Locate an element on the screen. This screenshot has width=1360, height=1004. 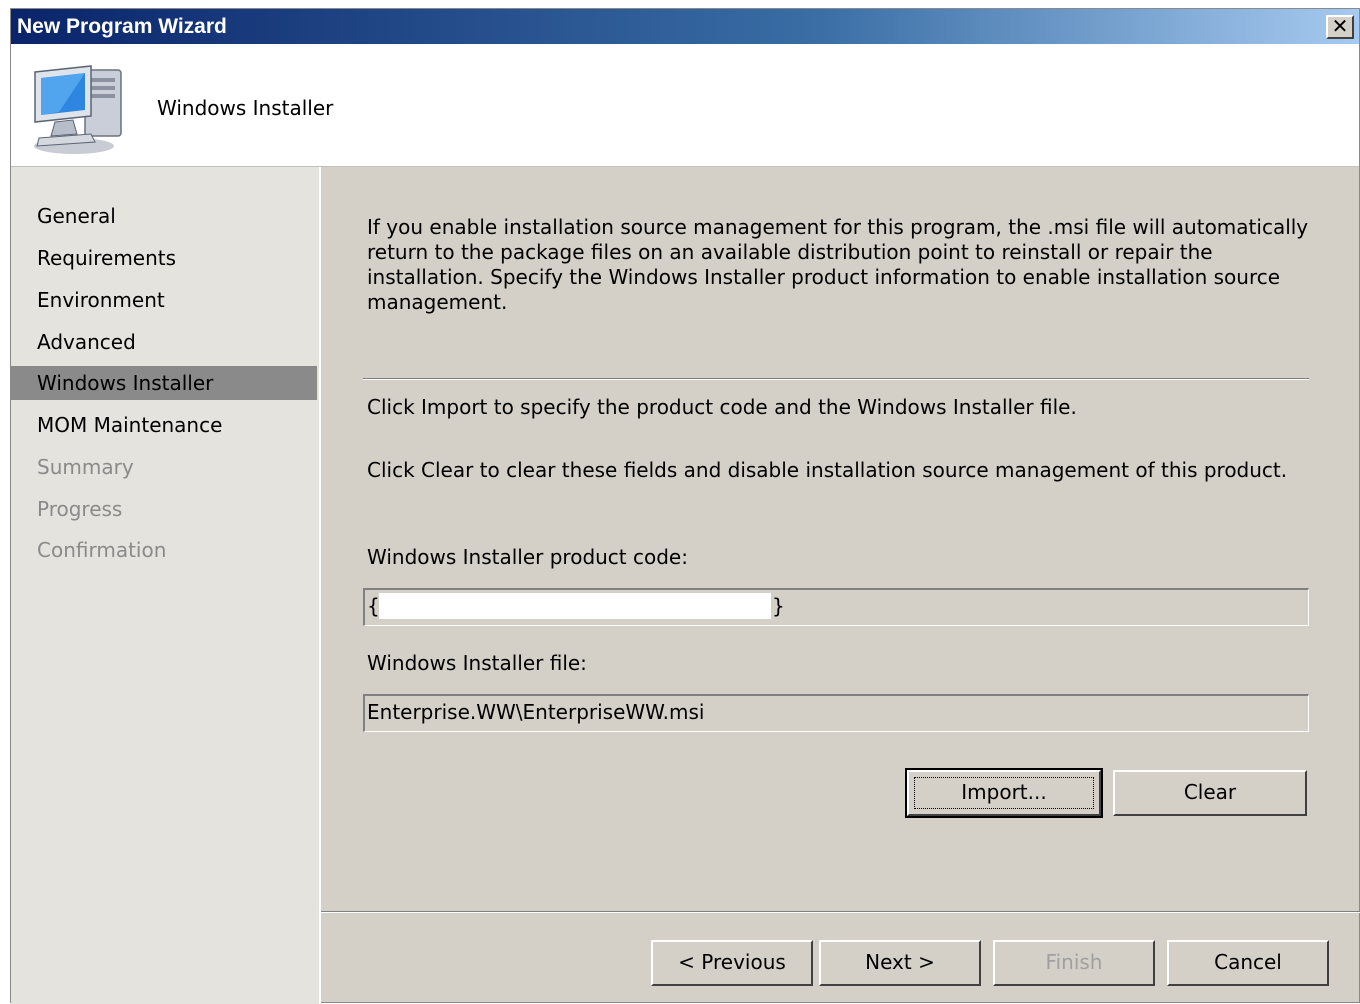
cancel-button-label: Cancel is located at coordinates (1248, 962).